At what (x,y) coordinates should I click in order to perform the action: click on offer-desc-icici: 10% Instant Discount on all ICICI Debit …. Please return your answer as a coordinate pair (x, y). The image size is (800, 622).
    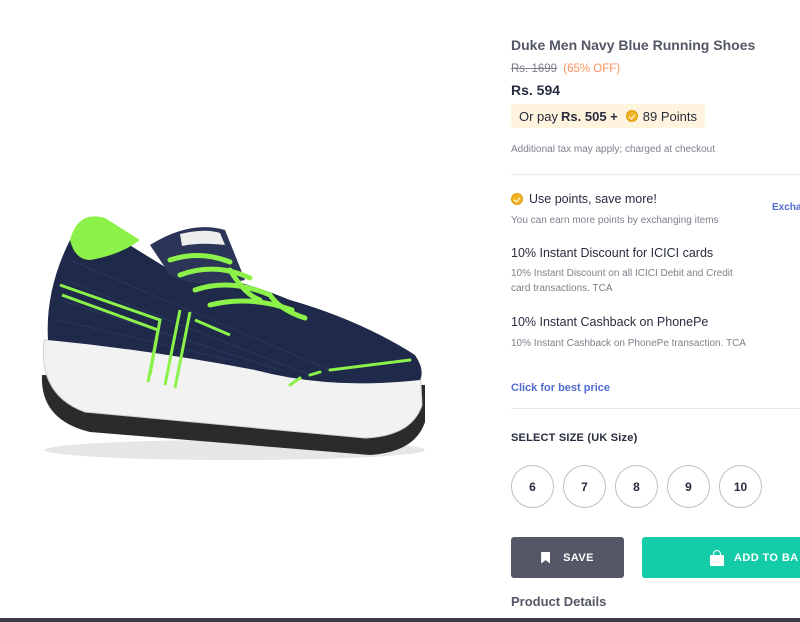
    Looking at the image, I should click on (622, 281).